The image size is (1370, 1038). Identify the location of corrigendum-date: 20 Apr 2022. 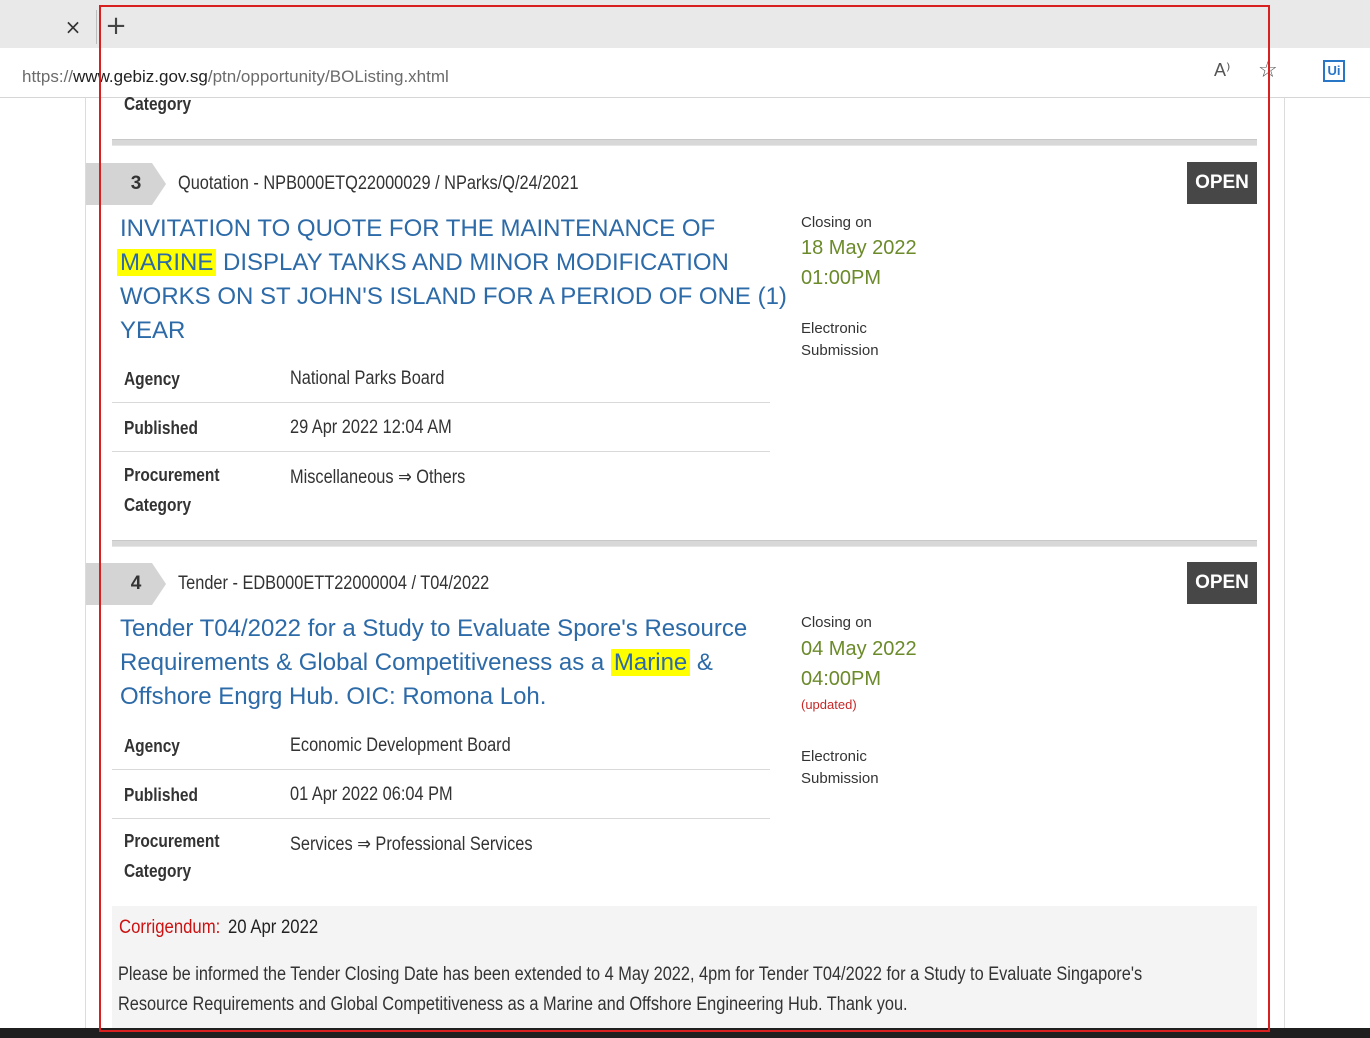
(273, 927).